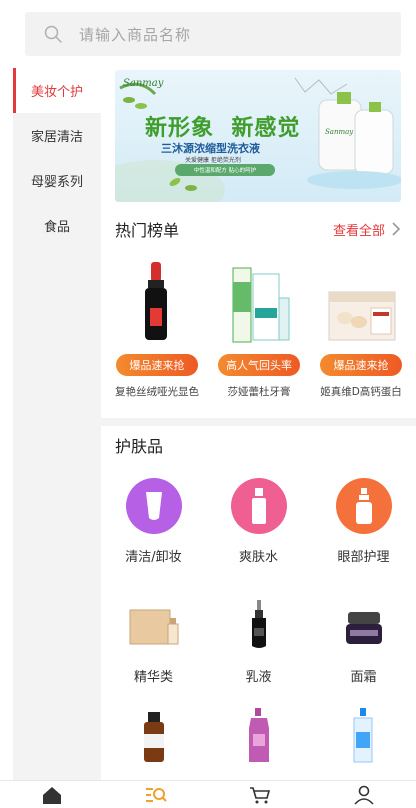  Describe the element at coordinates (363, 557) in the screenshot. I see `category-label: 眼部护理` at that location.